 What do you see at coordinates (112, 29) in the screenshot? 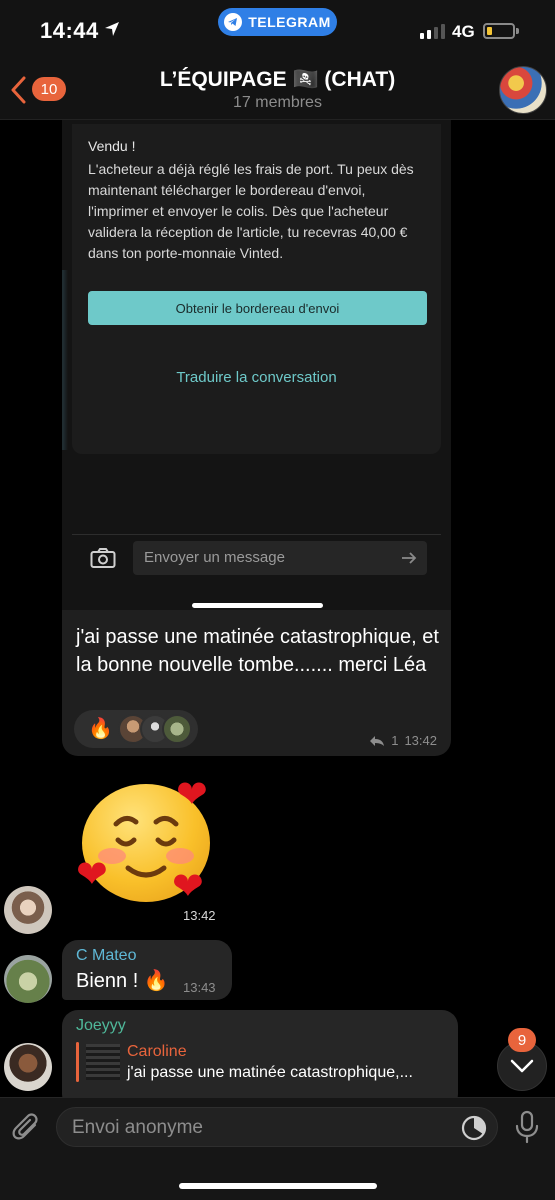
I see `location-arrow-icon` at bounding box center [112, 29].